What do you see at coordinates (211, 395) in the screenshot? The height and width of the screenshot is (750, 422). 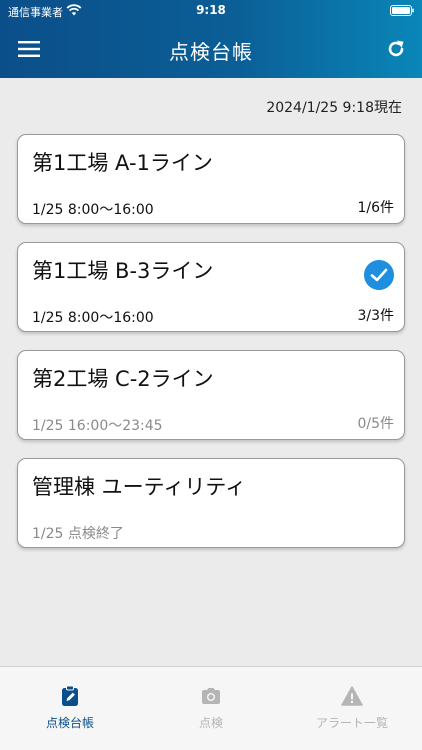 I see `ledger-card: 第2工場 C-2ライン 1/25 16:00〜23:45 0/5件` at bounding box center [211, 395].